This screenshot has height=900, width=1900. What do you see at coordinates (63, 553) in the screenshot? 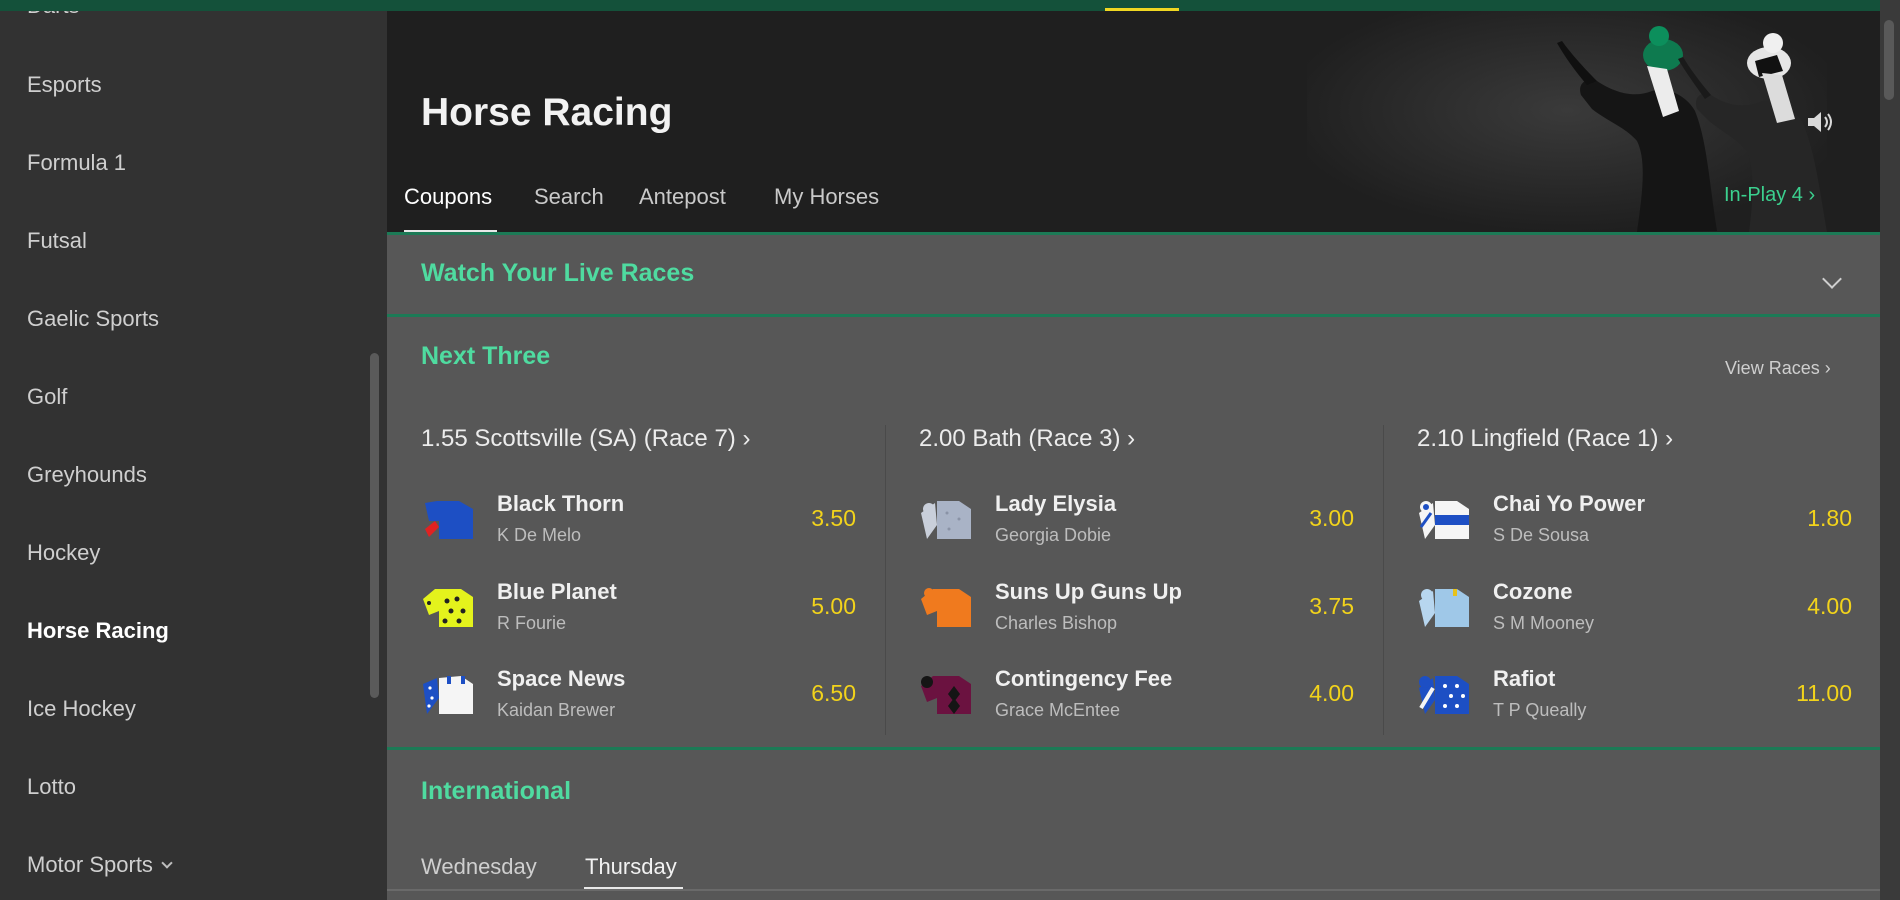
I see `sidebar-item-hockey: Hockey` at bounding box center [63, 553].